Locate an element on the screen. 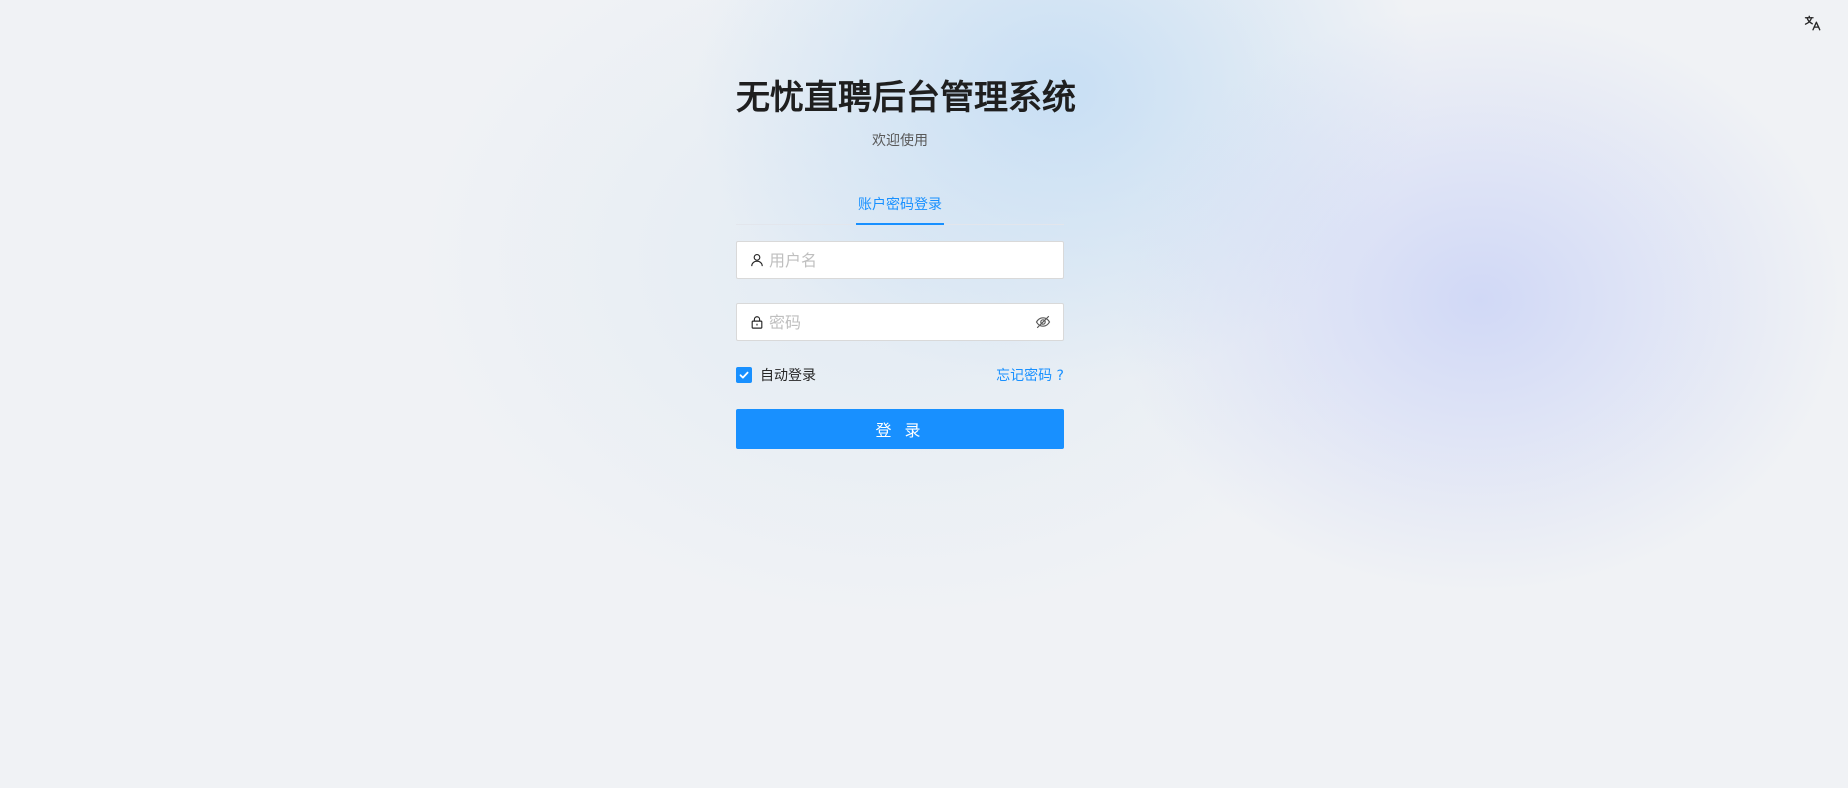 This screenshot has height=788, width=1848. page-subtitle: 欢迎使用 is located at coordinates (900, 141).